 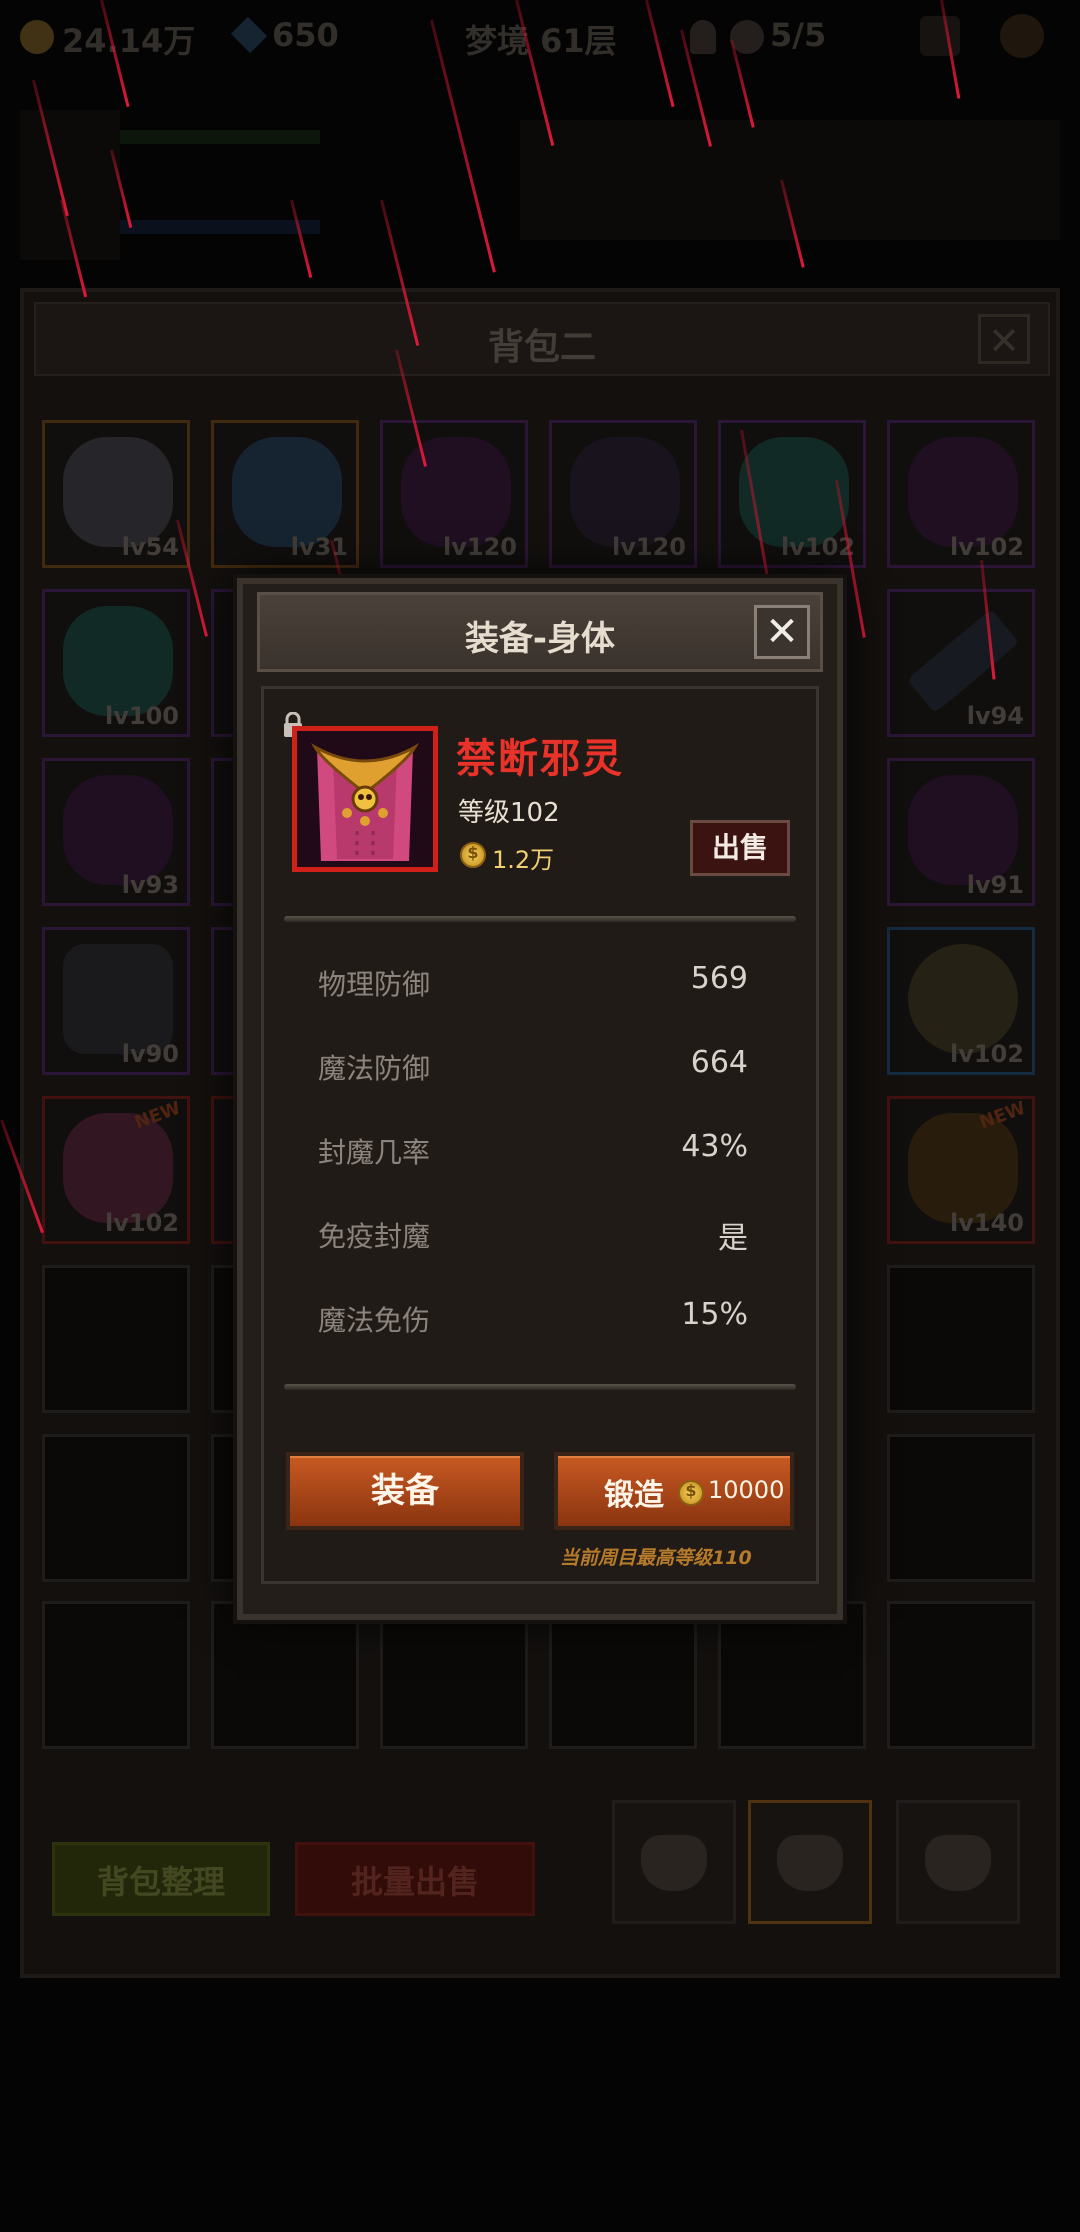 I want to click on stat-value: 569, so click(x=719, y=978).